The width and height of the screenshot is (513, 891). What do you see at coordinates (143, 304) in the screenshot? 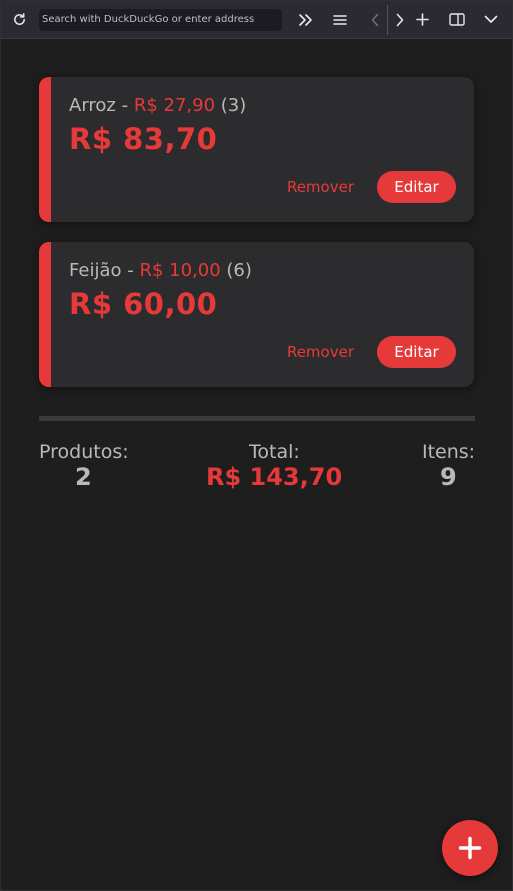
I see `product-total: R$ 60,00` at bounding box center [143, 304].